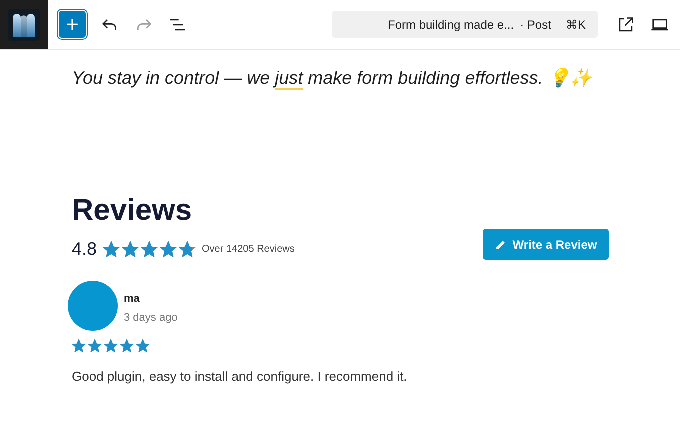 The width and height of the screenshot is (680, 427). I want to click on avatar, so click(93, 306).